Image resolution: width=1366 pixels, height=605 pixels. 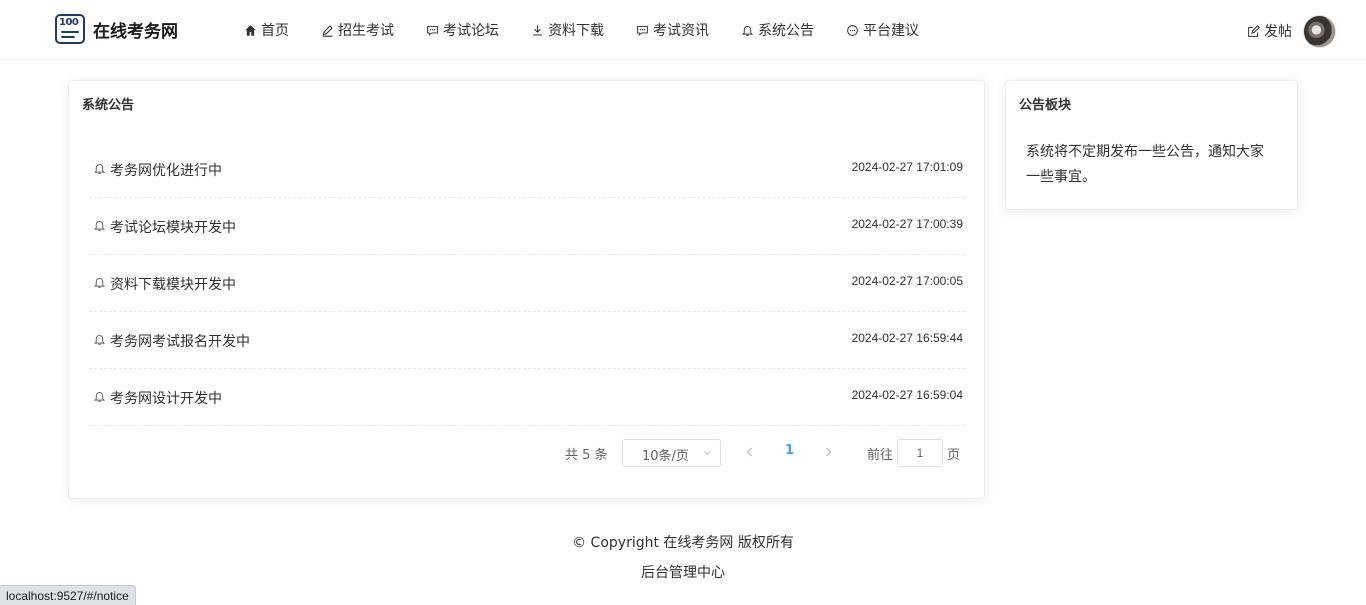 What do you see at coordinates (852, 30) in the screenshot?
I see `message-icon` at bounding box center [852, 30].